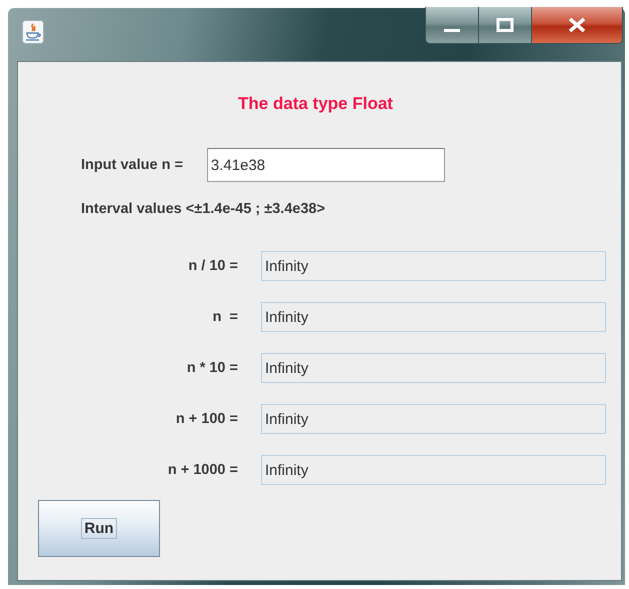  What do you see at coordinates (225, 317) in the screenshot?
I see `result-label: n =` at bounding box center [225, 317].